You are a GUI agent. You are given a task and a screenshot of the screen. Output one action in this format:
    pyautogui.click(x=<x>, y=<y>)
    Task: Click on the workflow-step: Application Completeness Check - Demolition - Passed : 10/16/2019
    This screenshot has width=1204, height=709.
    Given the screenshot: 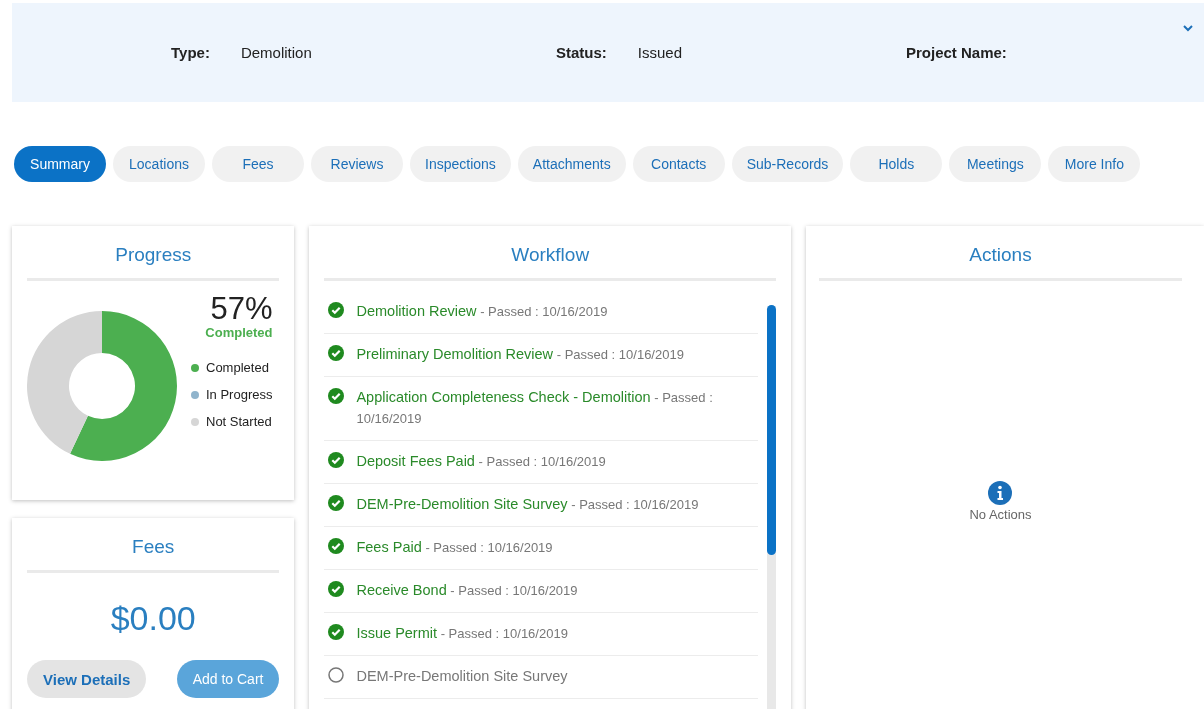 What is the action you would take?
    pyautogui.click(x=555, y=408)
    